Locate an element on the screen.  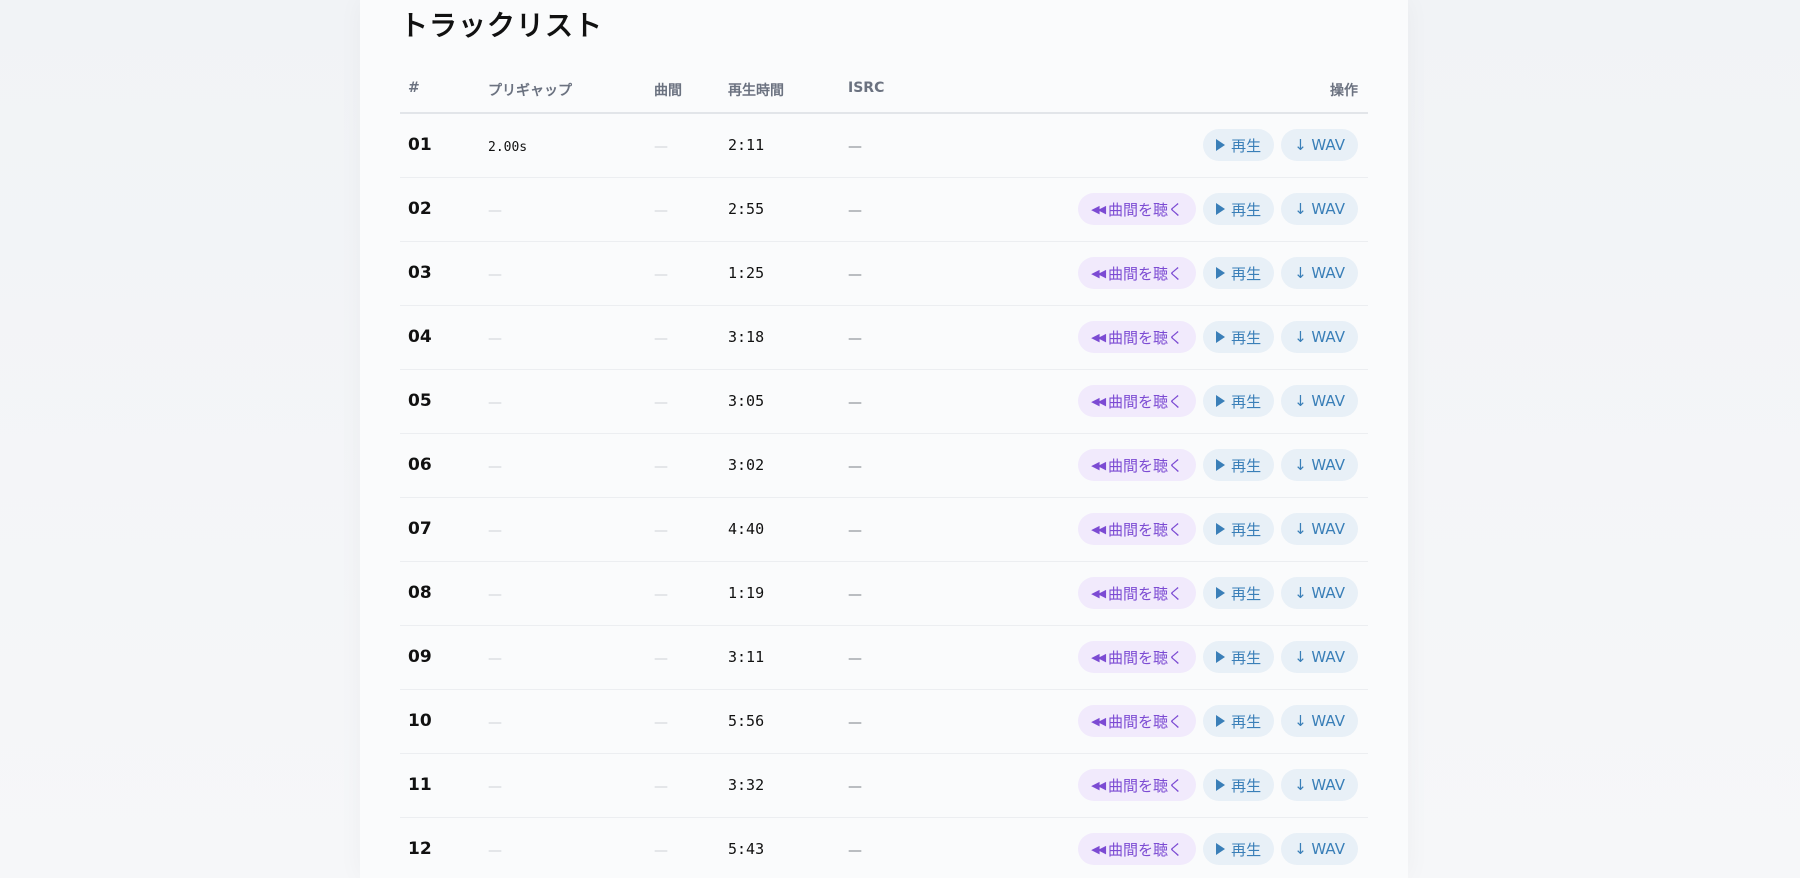
track-number: 08 is located at coordinates (420, 593).